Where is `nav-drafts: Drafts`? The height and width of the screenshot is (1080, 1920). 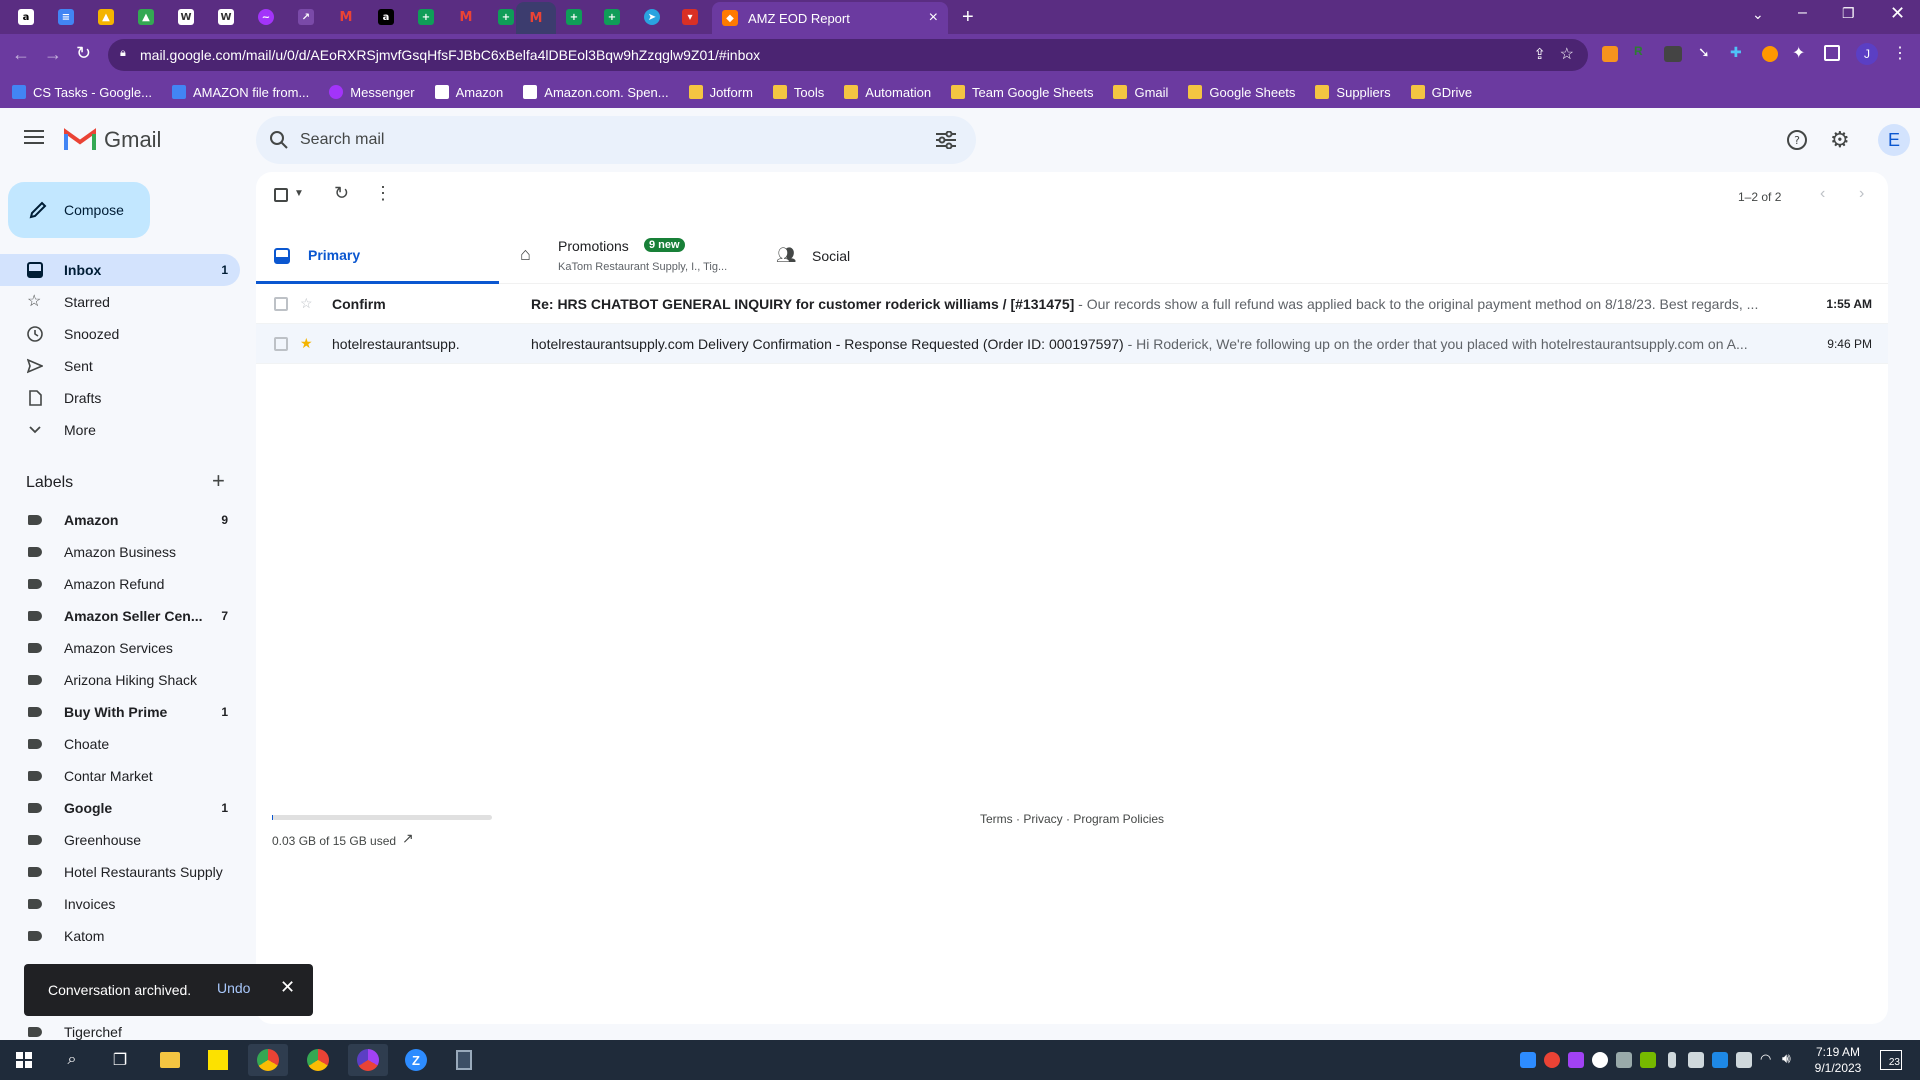
nav-drafts: Drafts is located at coordinates (120, 398).